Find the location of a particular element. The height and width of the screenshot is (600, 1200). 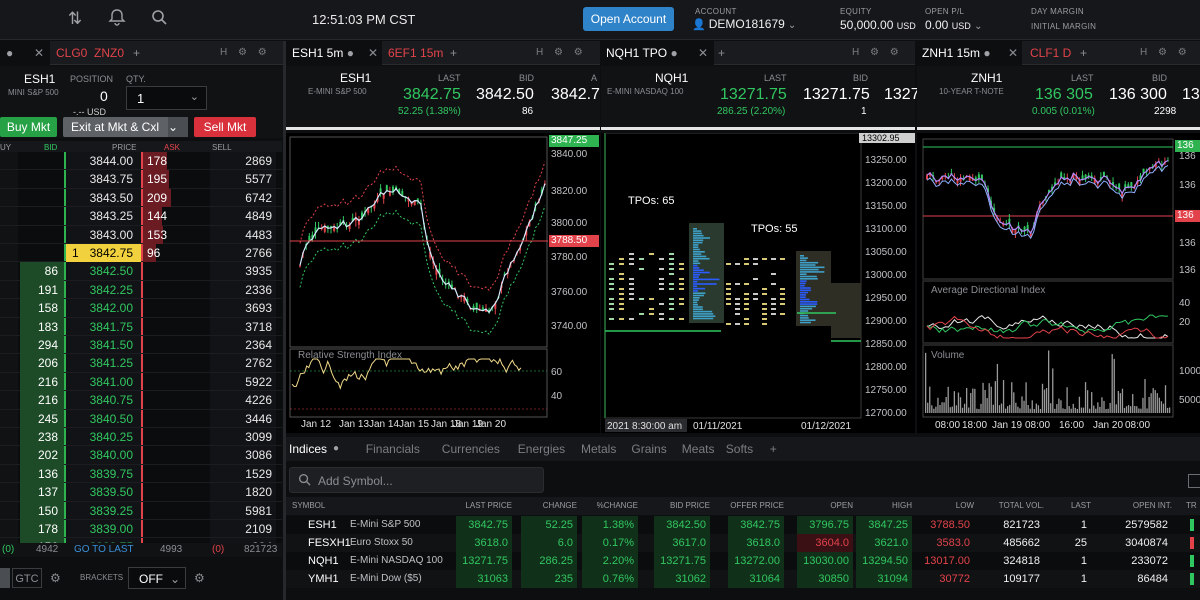

dom-row: 191 3842.25 2336 is located at coordinates (141, 290).